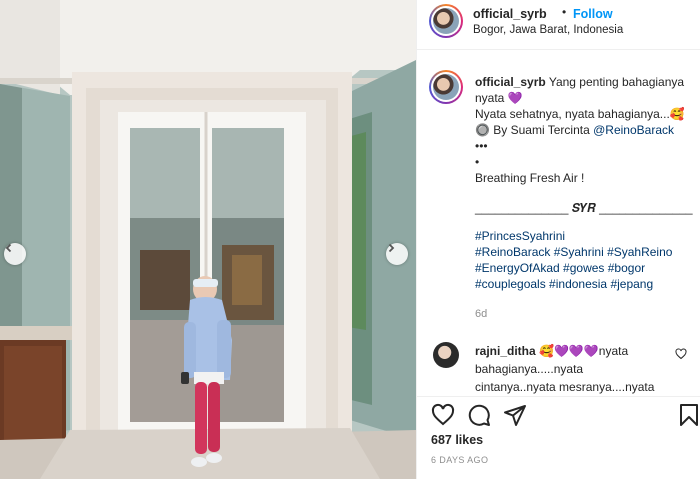  Describe the element at coordinates (515, 415) in the screenshot. I see `share-icon` at that location.